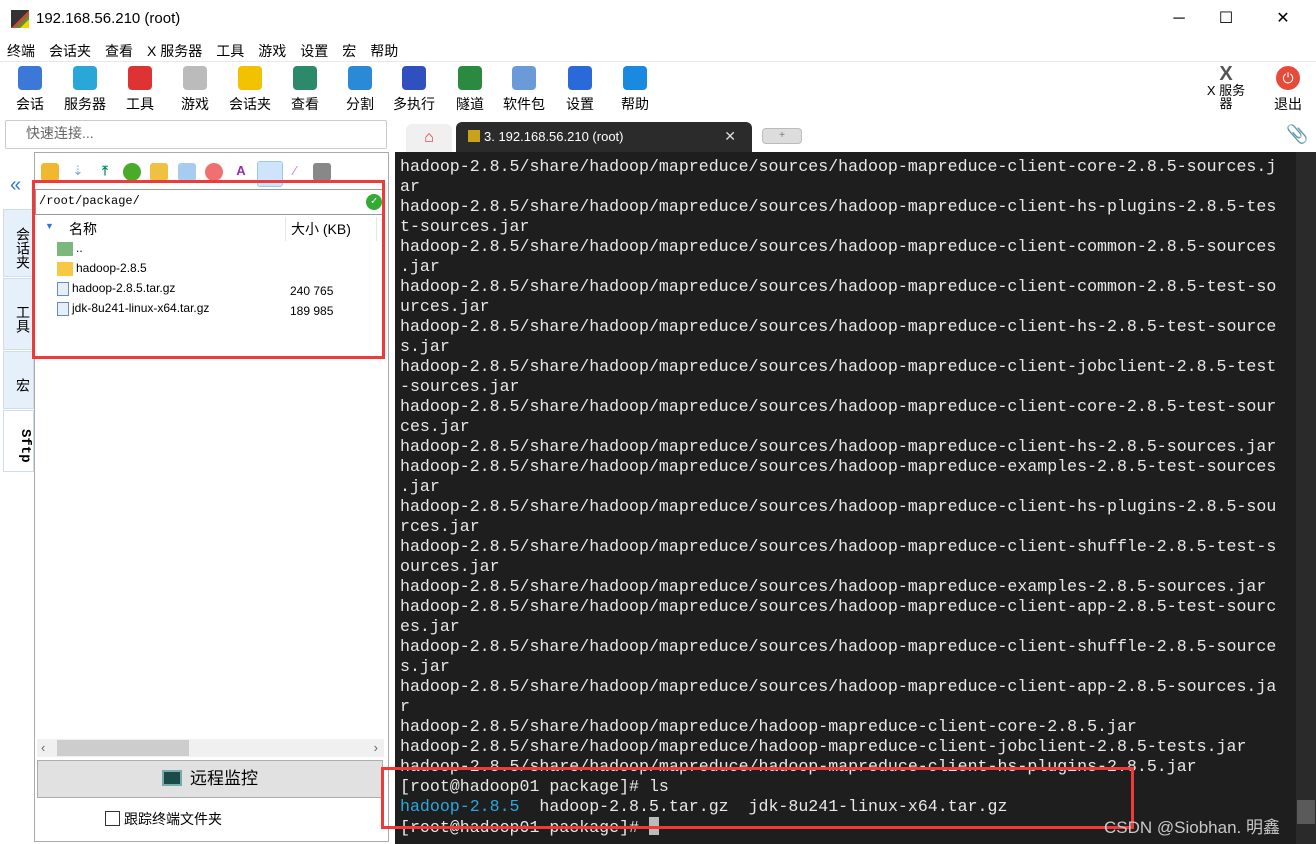 The width and height of the screenshot is (1316, 844). What do you see at coordinates (70, 49) in the screenshot?
I see `menu-item: 会话夹` at bounding box center [70, 49].